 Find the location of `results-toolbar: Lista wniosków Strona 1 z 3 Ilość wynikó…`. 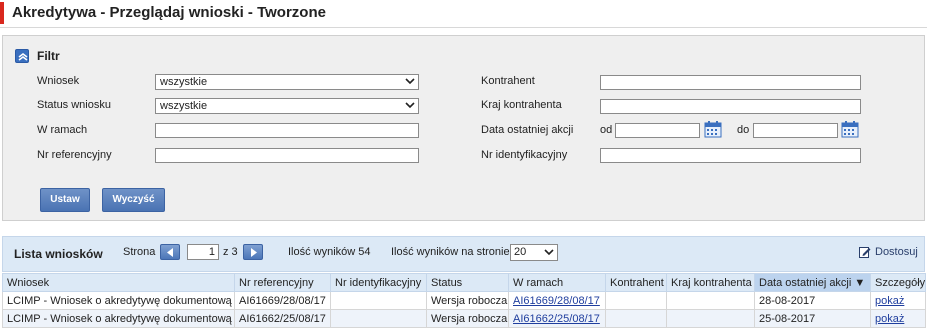

results-toolbar: Lista wniosków Strona 1 z 3 Ilość wynikó… is located at coordinates (463, 254).